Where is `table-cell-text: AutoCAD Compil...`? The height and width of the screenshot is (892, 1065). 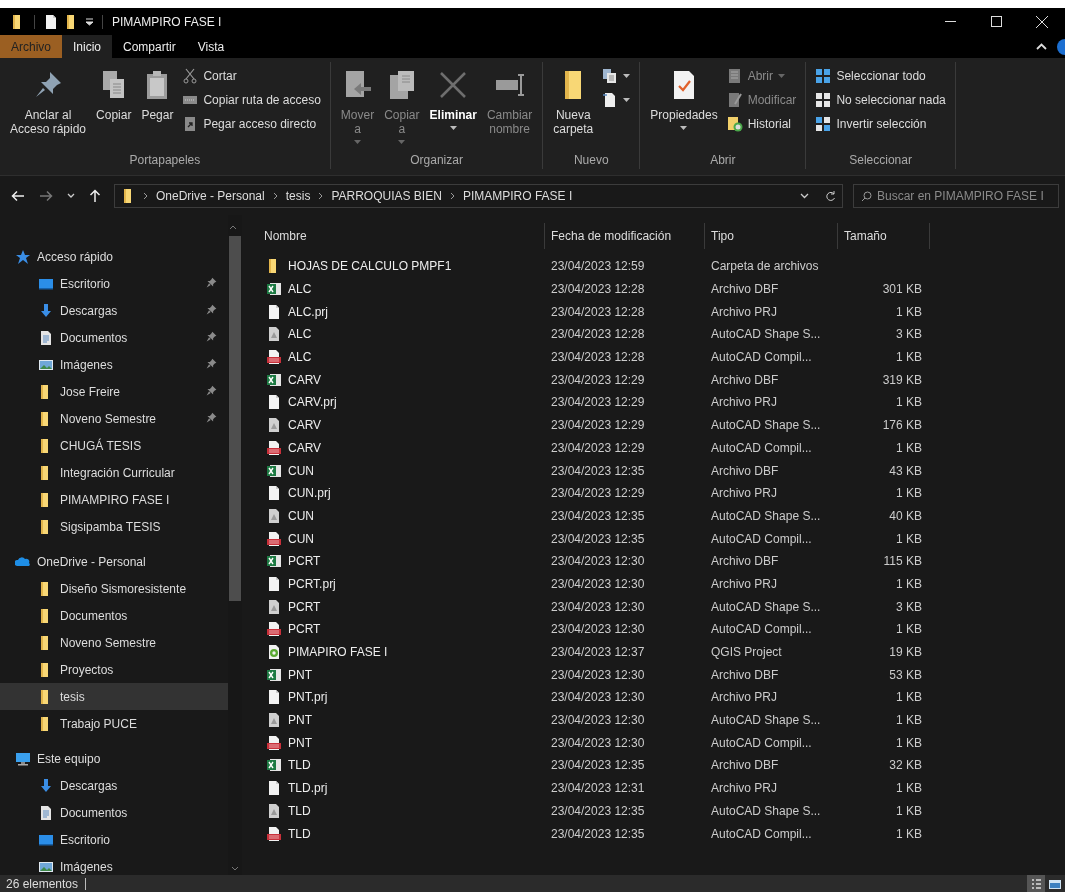
table-cell-text: AutoCAD Compil... is located at coordinates (761, 447).